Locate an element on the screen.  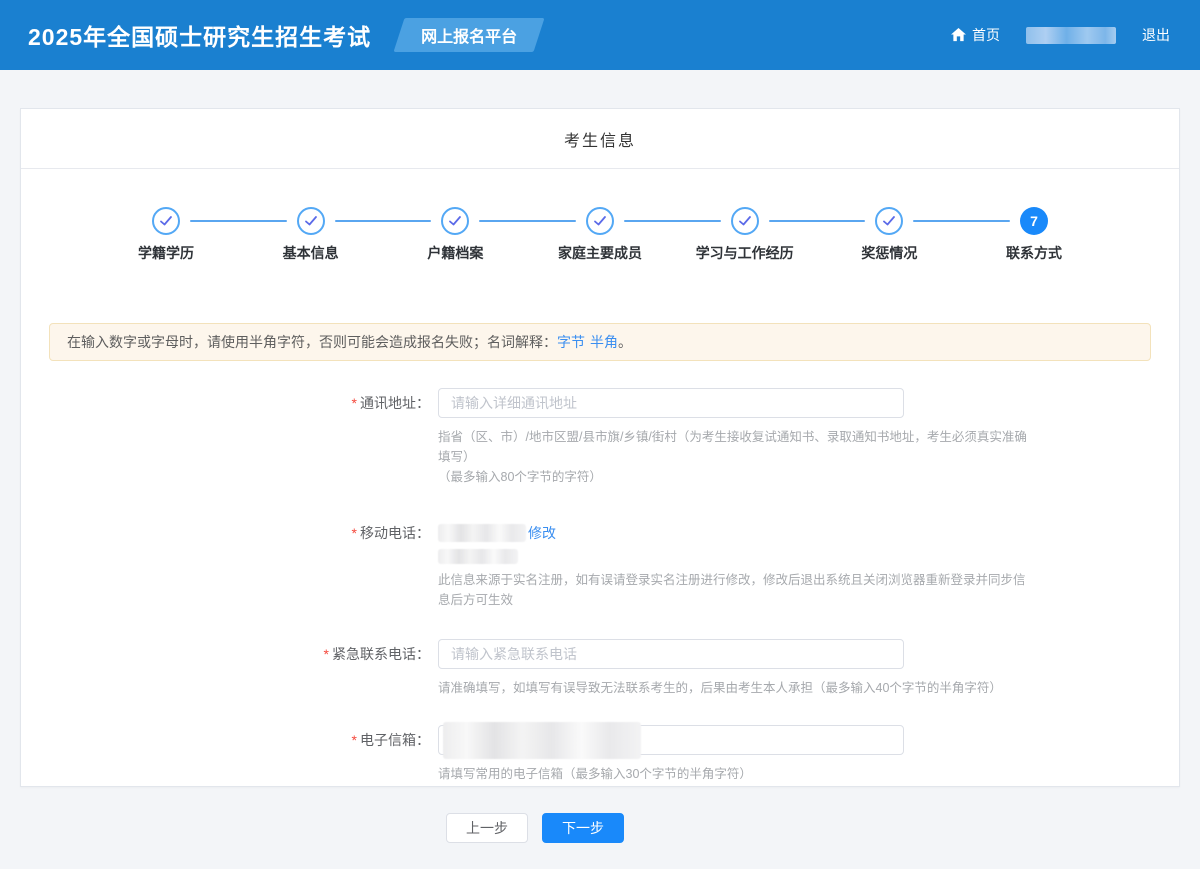
step-basic-info: 基本信息 is located at coordinates (311, 234).